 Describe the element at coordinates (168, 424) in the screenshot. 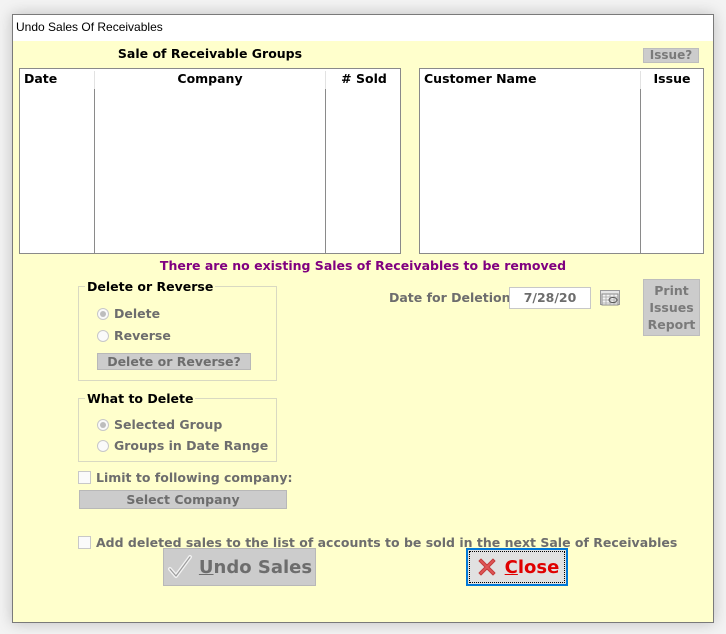

I see `radio-label: Selected Group` at that location.